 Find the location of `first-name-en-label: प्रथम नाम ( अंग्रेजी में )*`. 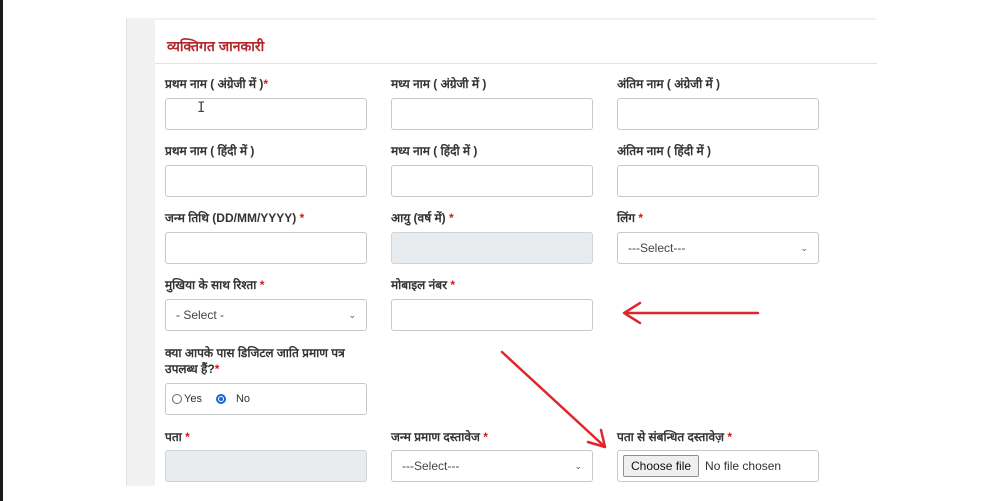

first-name-en-label: प्रथम नाम ( अंग्रेजी में )* is located at coordinates (217, 84).